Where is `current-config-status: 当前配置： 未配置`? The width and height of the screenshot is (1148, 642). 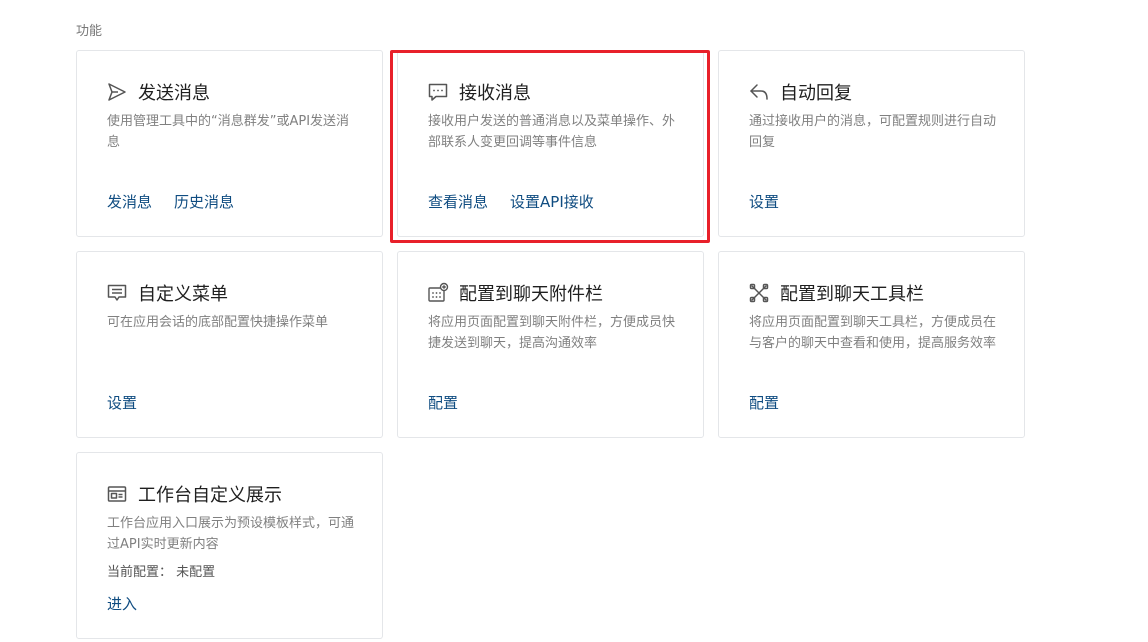
current-config-status: 当前配置： 未配置 is located at coordinates (161, 572).